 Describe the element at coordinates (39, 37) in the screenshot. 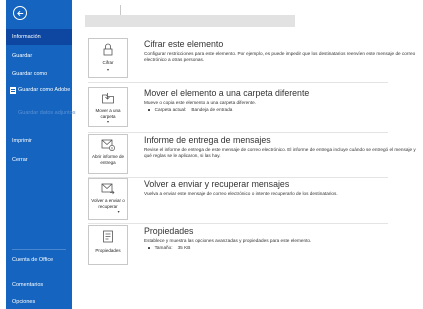

I see `nav-informacion: Información` at that location.